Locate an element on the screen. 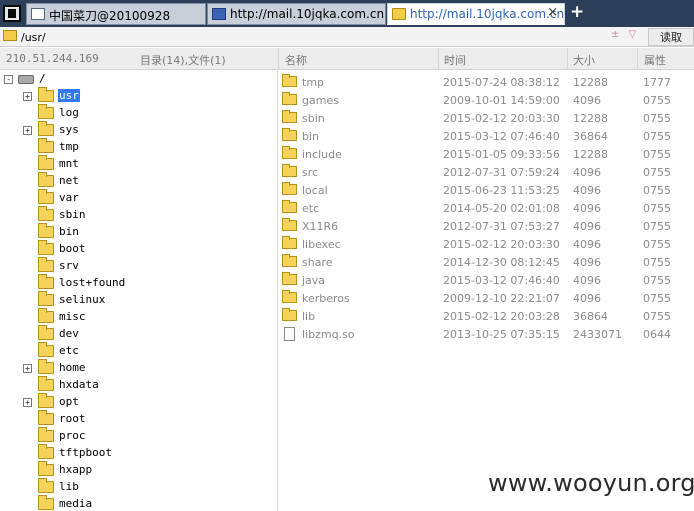  file-row: bin 2015-03-12 07:46:40 36864 0755 is located at coordinates (486, 136).